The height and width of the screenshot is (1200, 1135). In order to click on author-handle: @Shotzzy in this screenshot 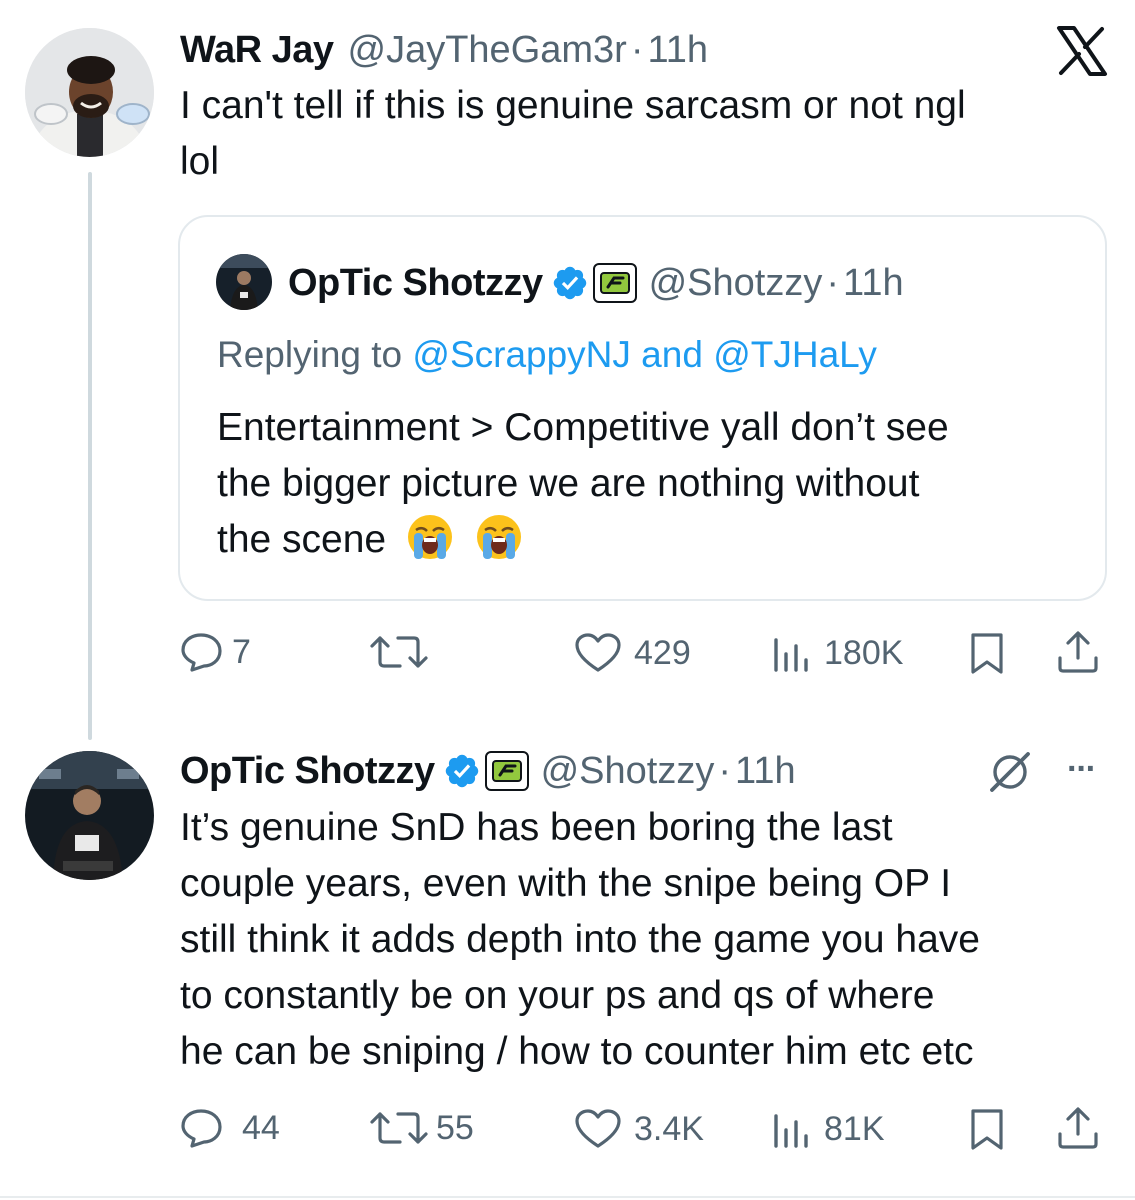, I will do `click(628, 771)`.